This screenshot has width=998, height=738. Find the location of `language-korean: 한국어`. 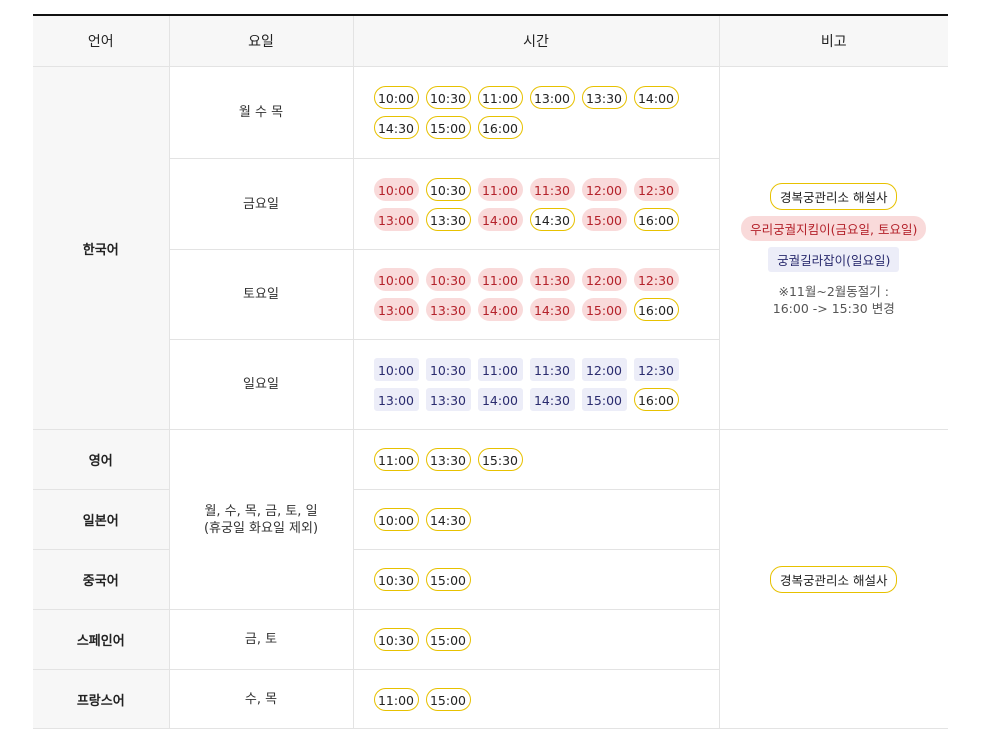

language-korean: 한국어 is located at coordinates (101, 248).